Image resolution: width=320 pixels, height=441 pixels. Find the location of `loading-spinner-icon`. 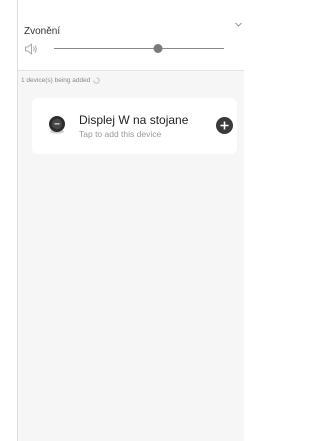

loading-spinner-icon is located at coordinates (97, 80).